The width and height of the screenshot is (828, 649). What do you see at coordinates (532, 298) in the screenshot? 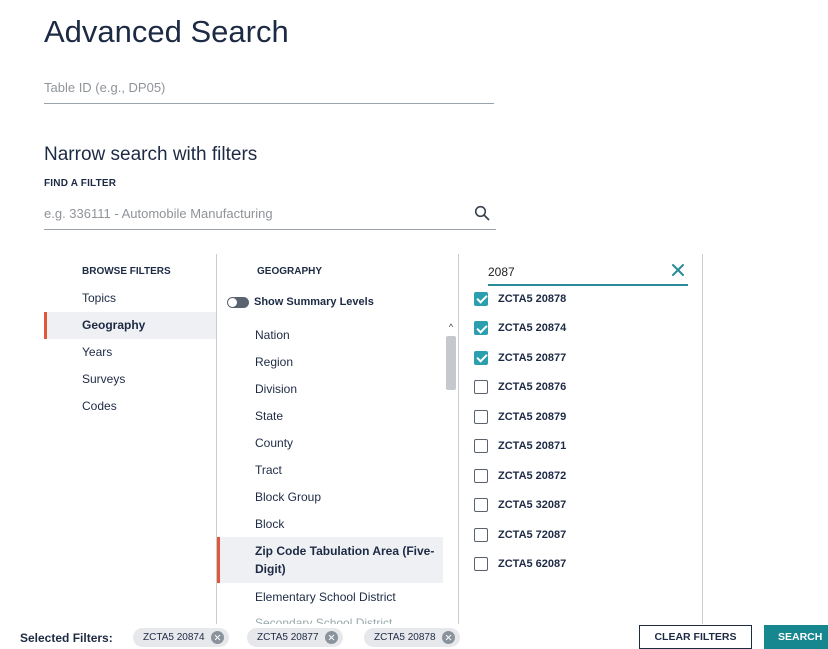
I see `result-label: ZCTA5 20878` at bounding box center [532, 298].